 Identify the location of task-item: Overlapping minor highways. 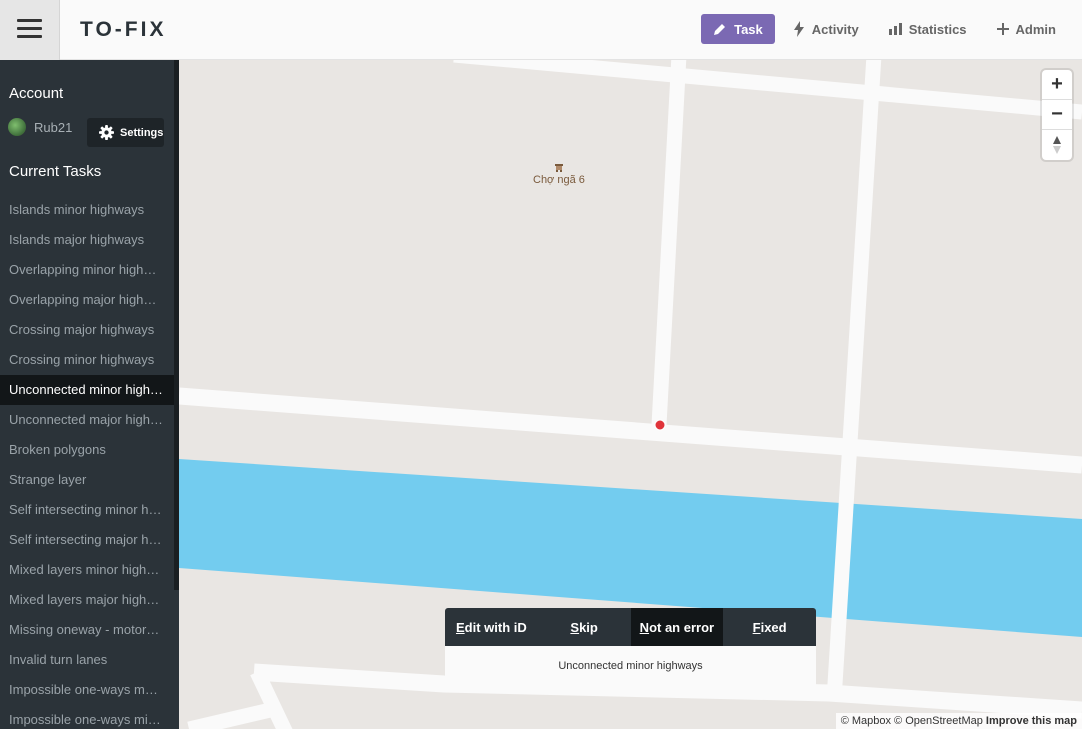
(87, 270).